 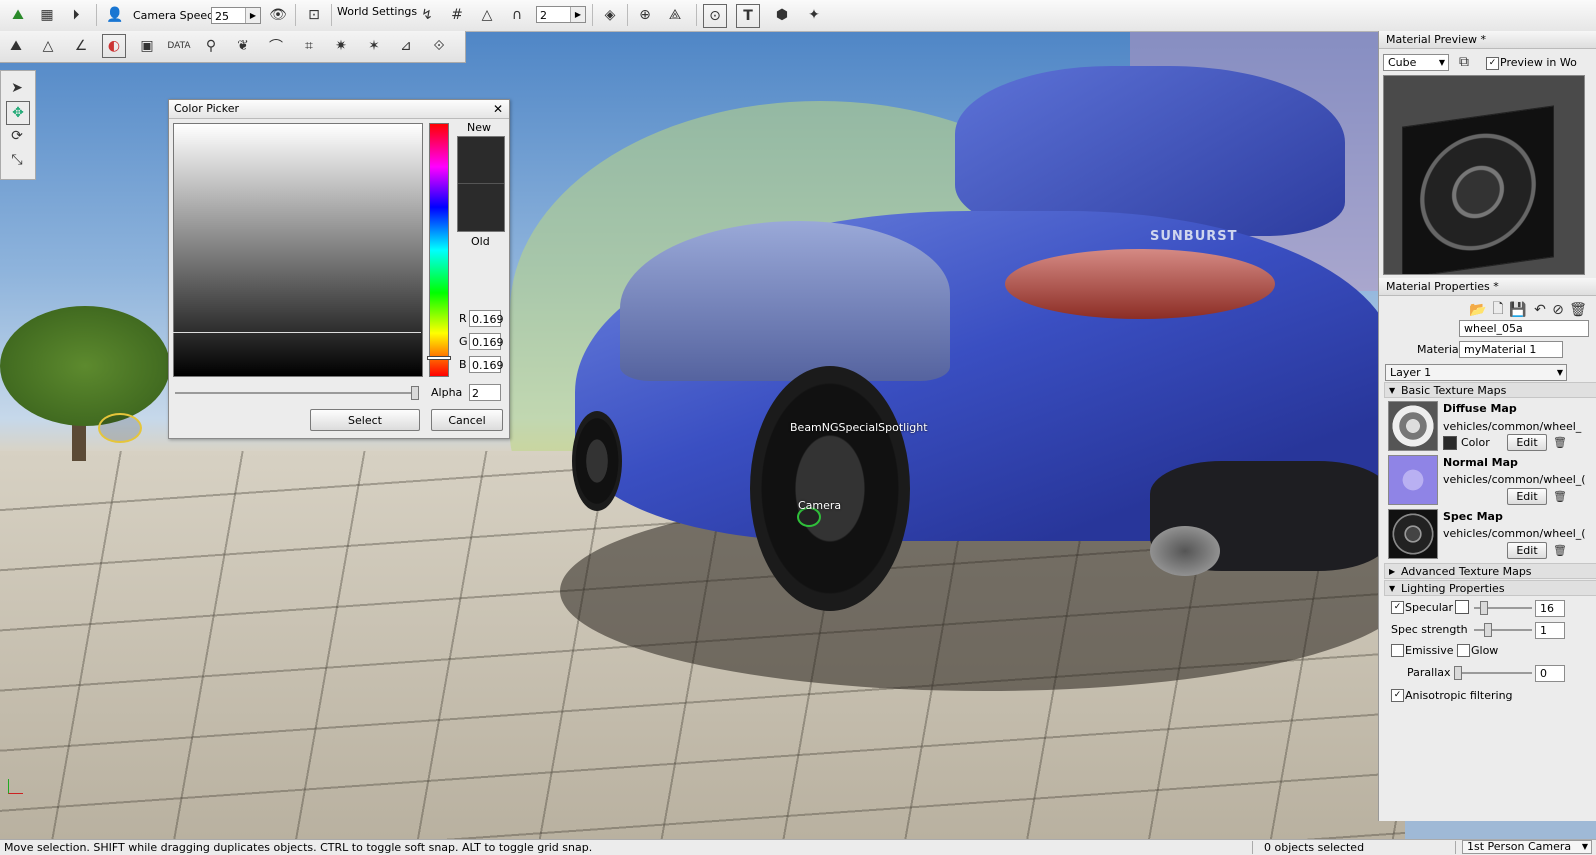 I want to click on select-center-icon: ⊙, so click(x=715, y=16).